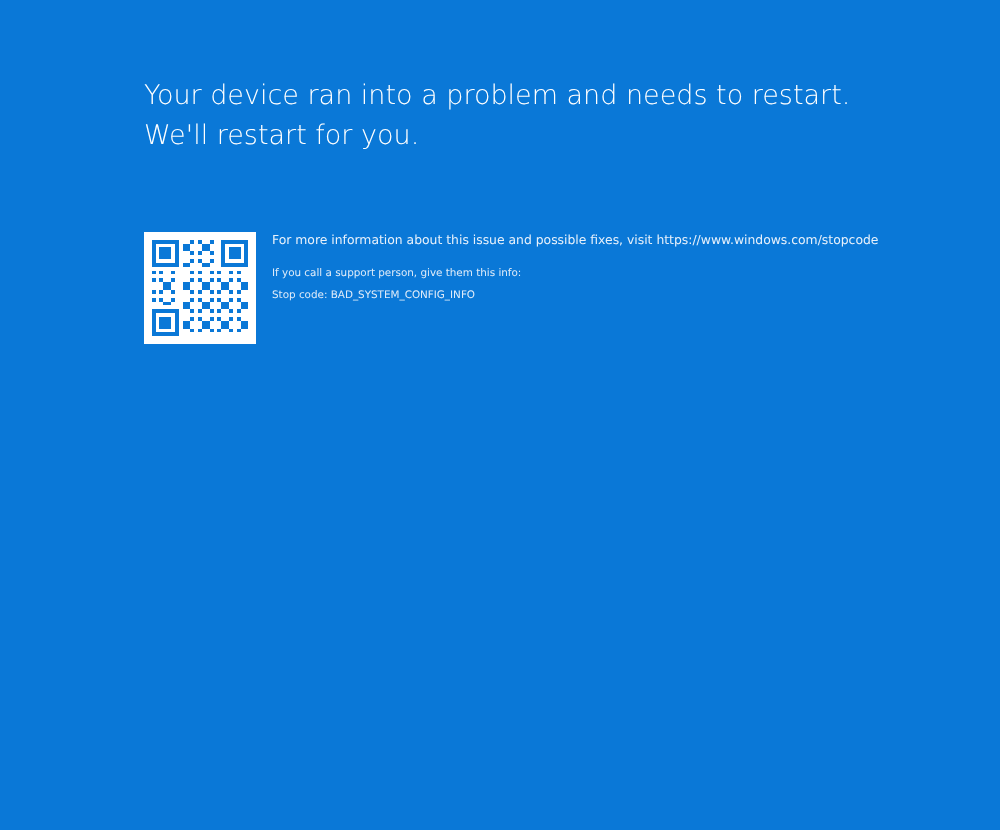  Describe the element at coordinates (200, 288) in the screenshot. I see `qr-code-icon` at that location.